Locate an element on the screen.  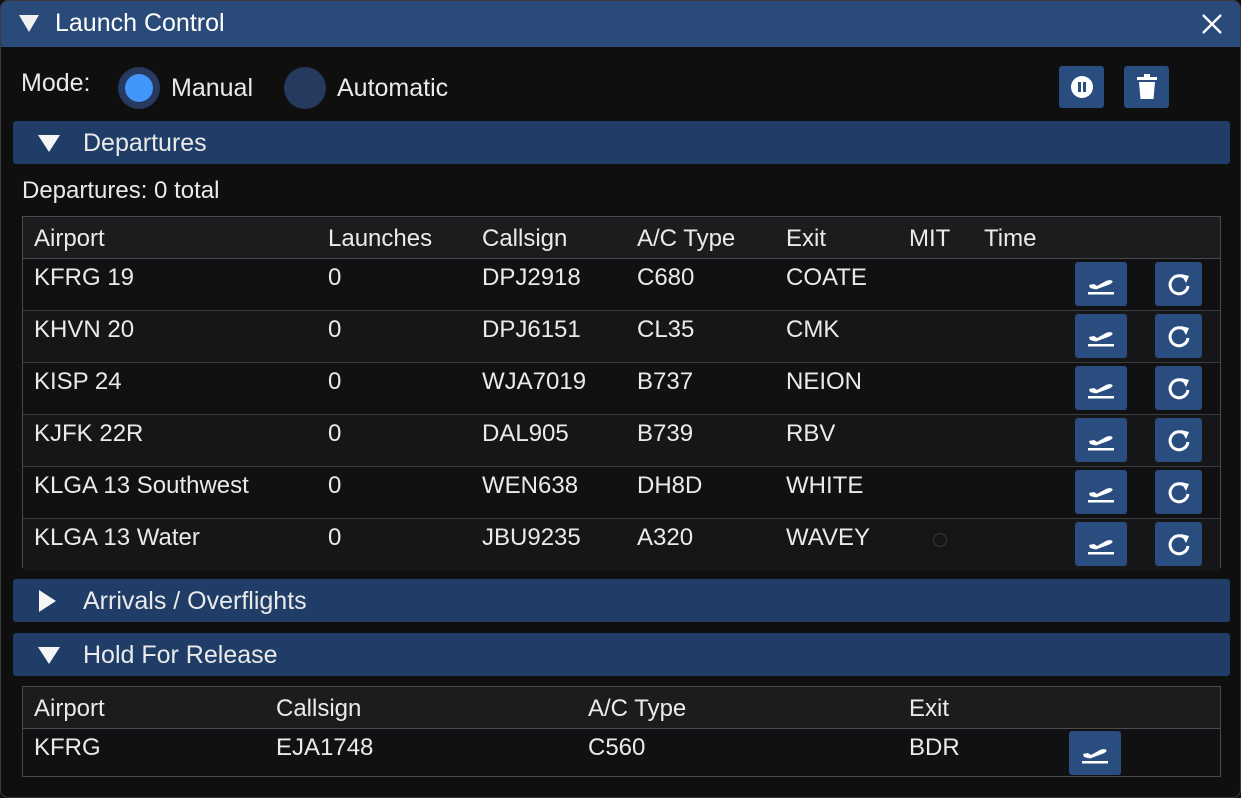
cell-actype: DH8D is located at coordinates (670, 485).